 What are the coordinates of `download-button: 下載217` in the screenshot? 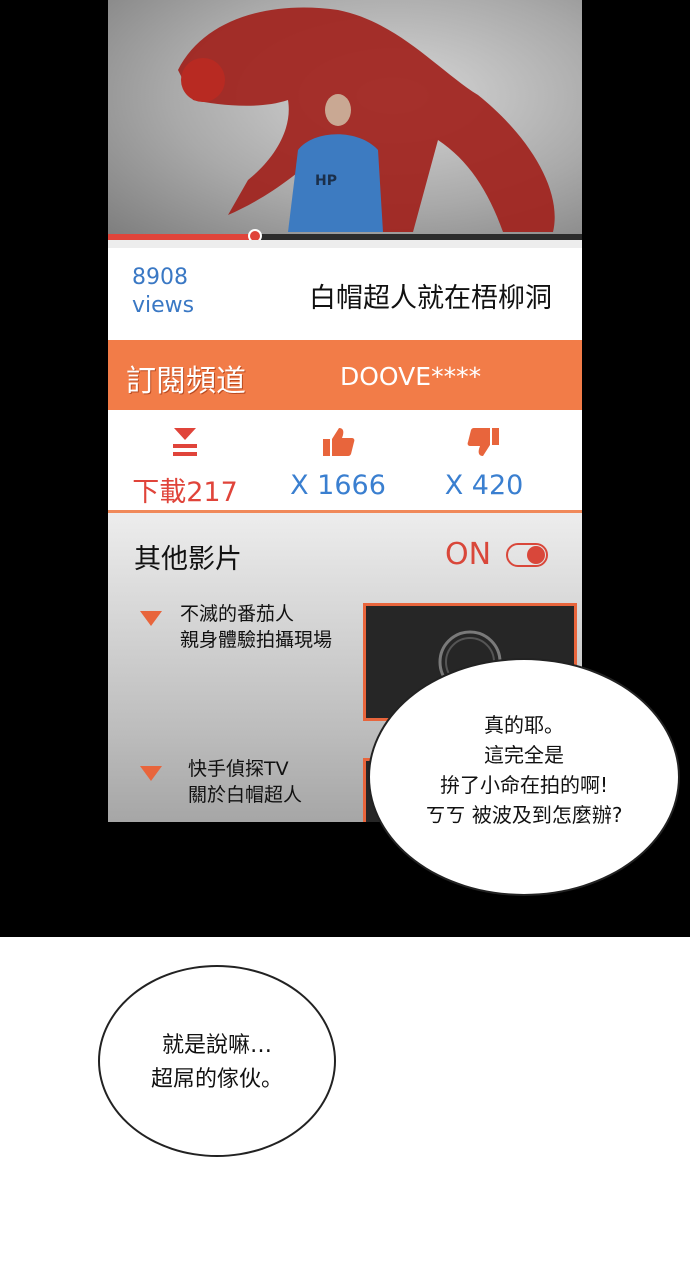 It's located at (185, 466).